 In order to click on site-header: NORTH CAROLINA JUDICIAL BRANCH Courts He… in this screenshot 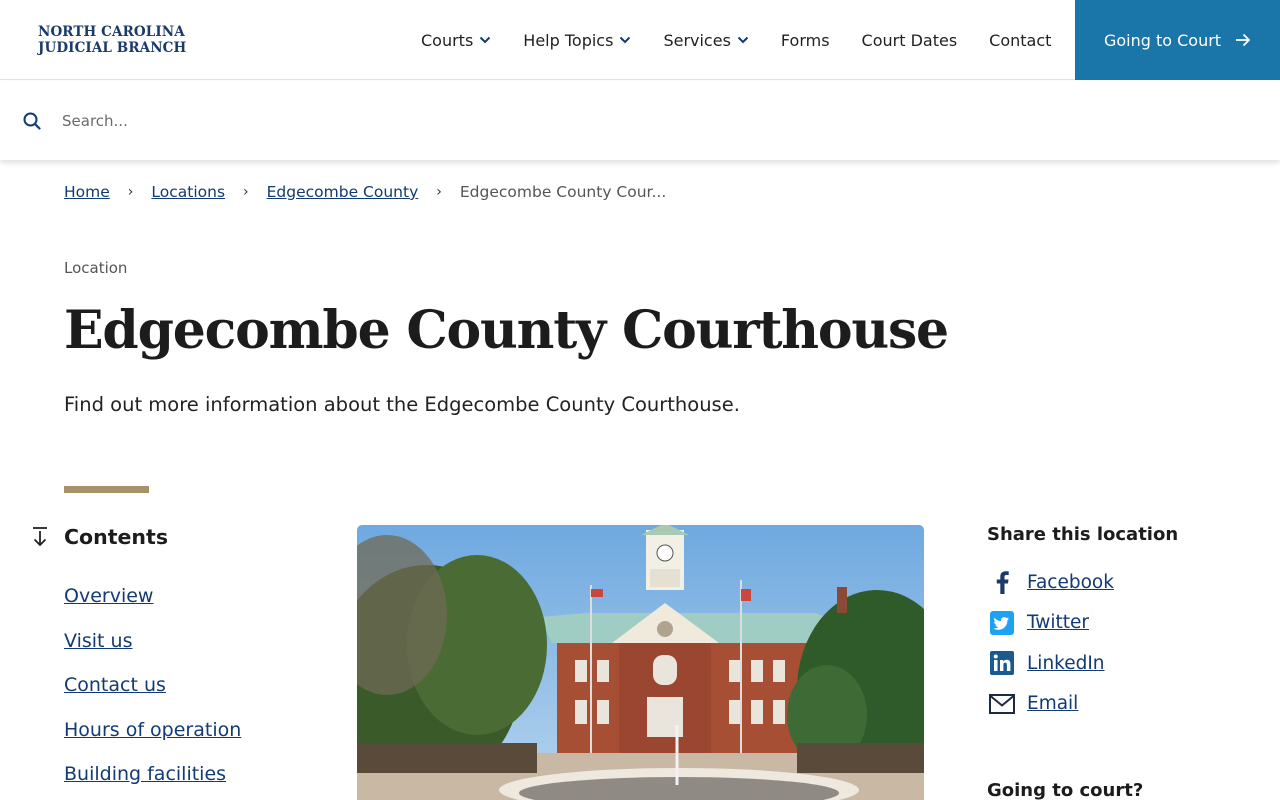, I will do `click(640, 40)`.